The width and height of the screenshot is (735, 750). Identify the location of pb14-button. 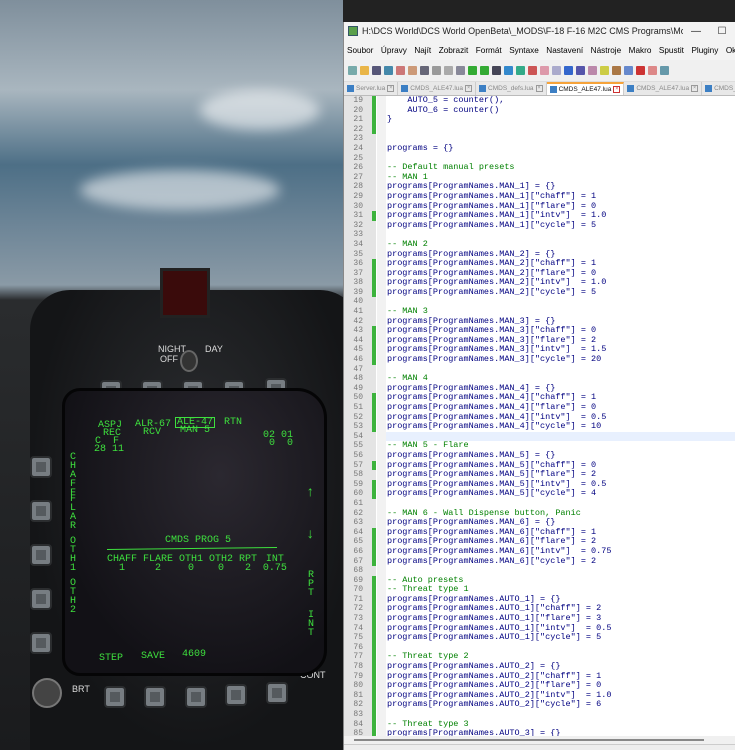
(155, 697).